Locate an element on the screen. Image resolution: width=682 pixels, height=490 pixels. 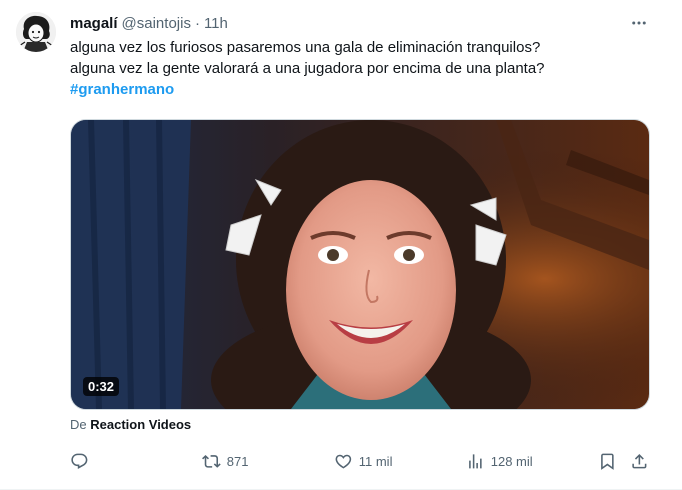
hashtag-link: #granhermano is located at coordinates (365, 89).